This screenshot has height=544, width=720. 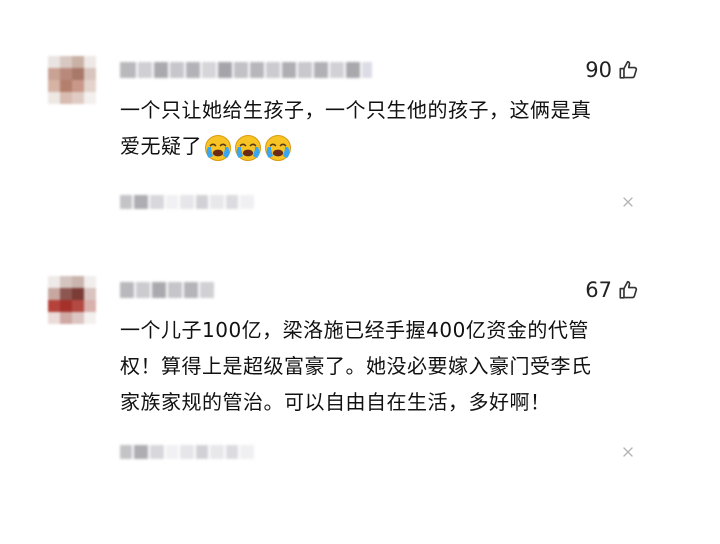 What do you see at coordinates (335, 402) in the screenshot?
I see `comment-line: 家族家规的管治。可以自由自在生活，多好啊！` at bounding box center [335, 402].